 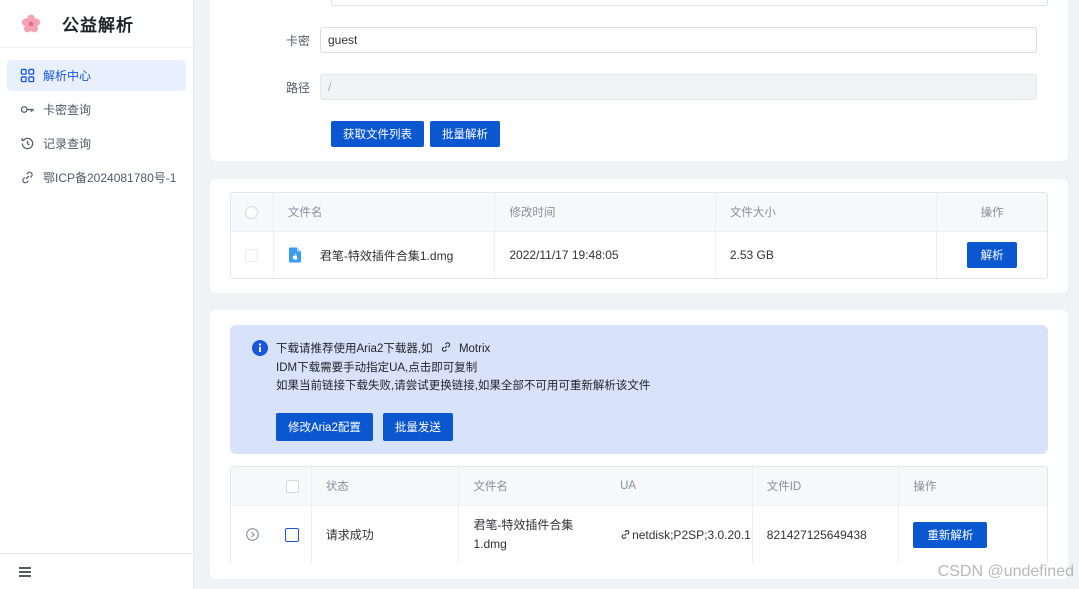 I want to click on header-status: 状态, so click(x=386, y=486).